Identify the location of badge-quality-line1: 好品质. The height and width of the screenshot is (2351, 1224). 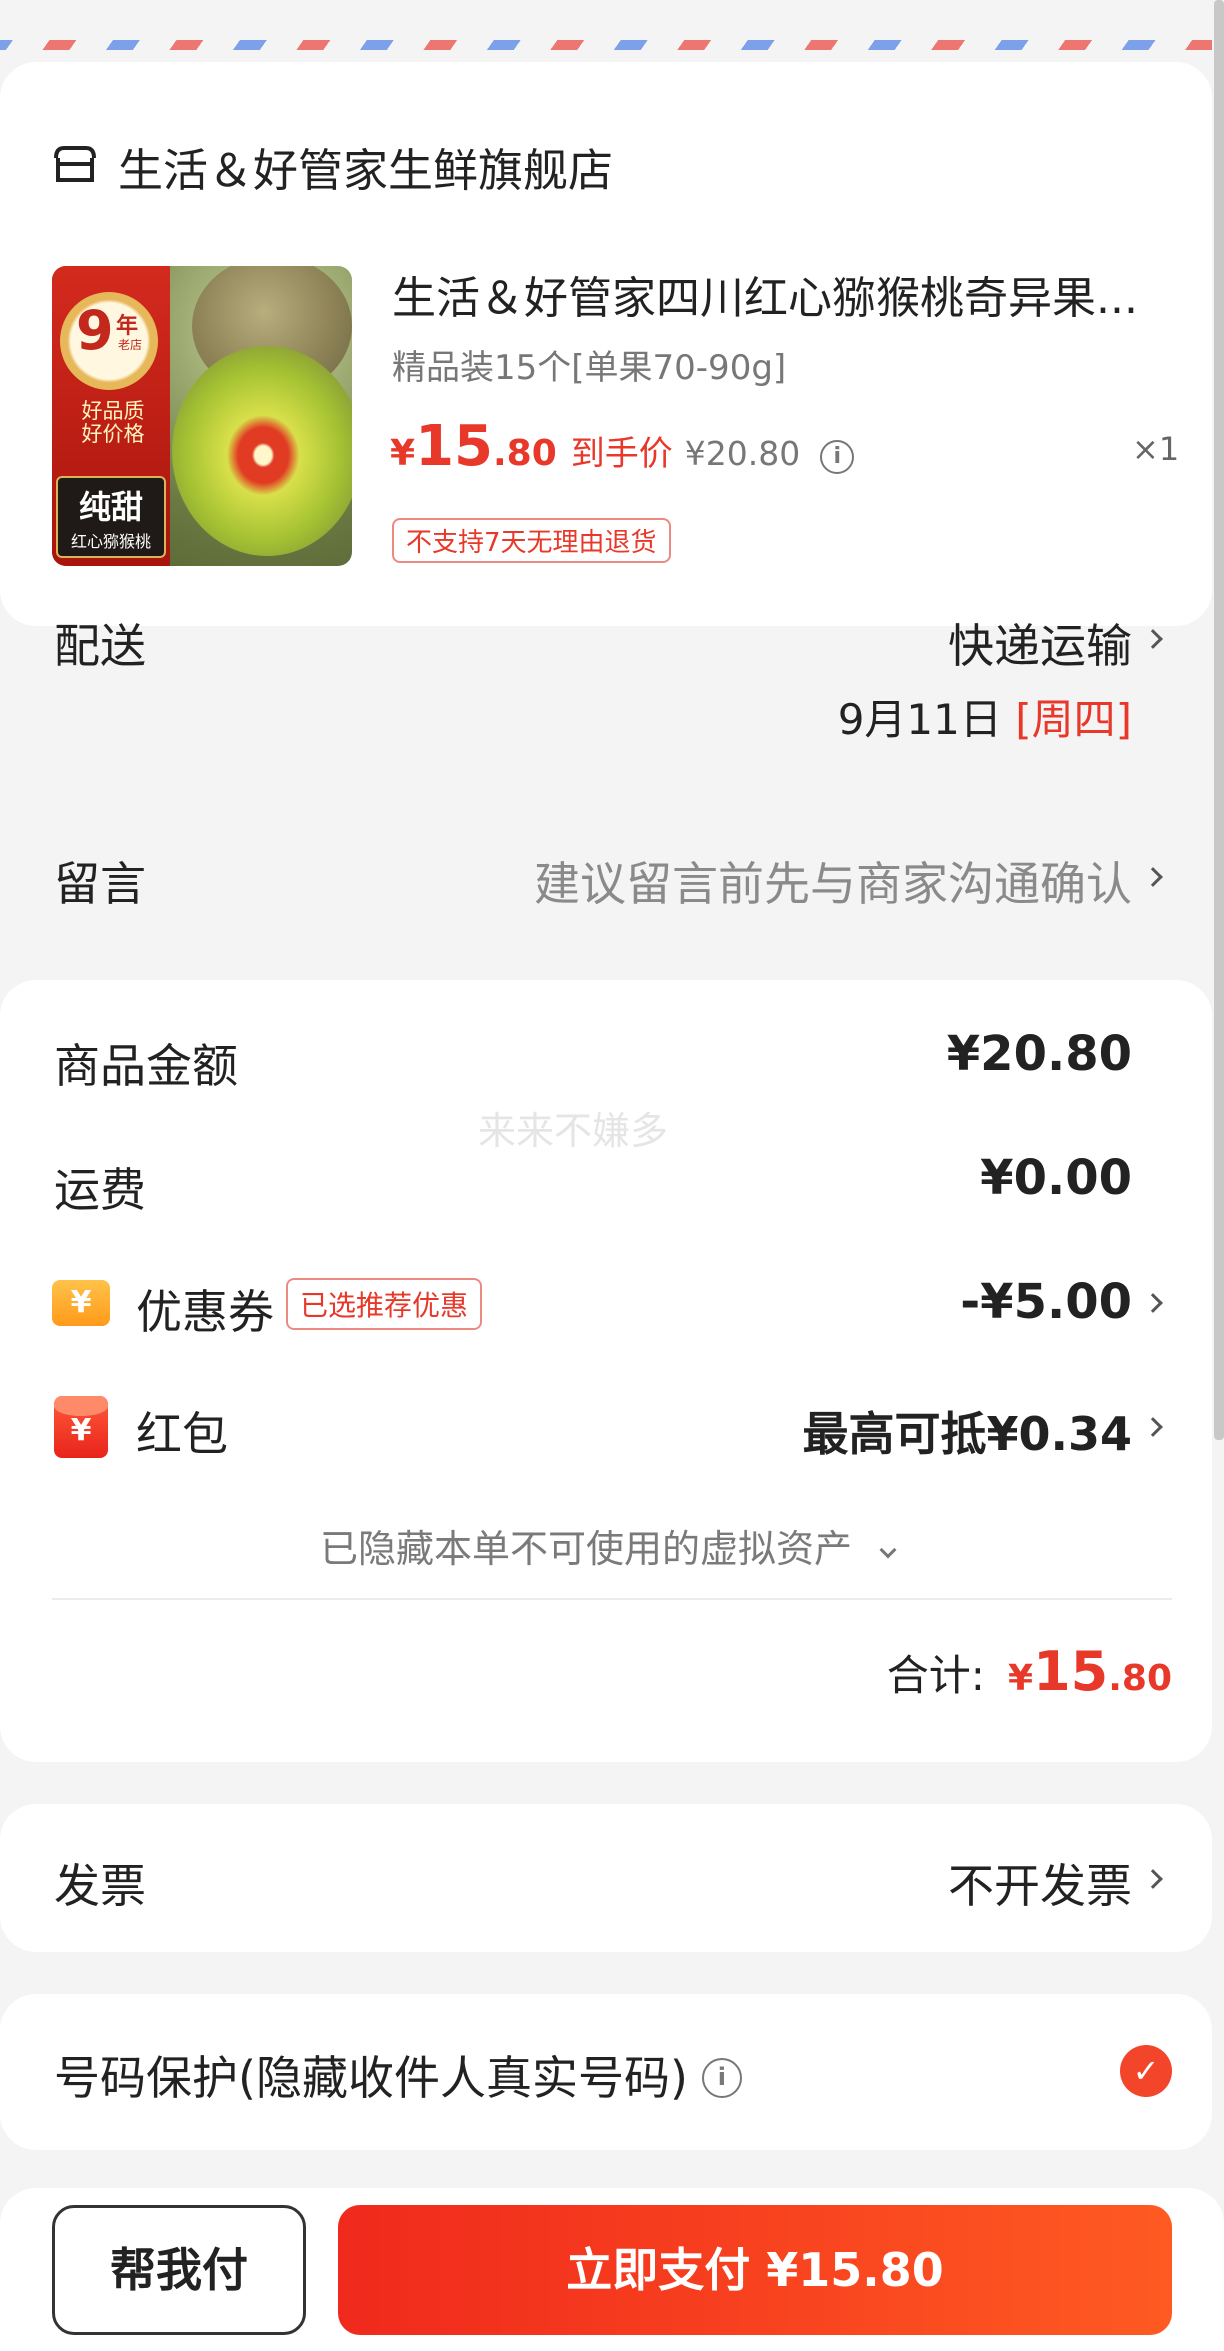
(113, 411).